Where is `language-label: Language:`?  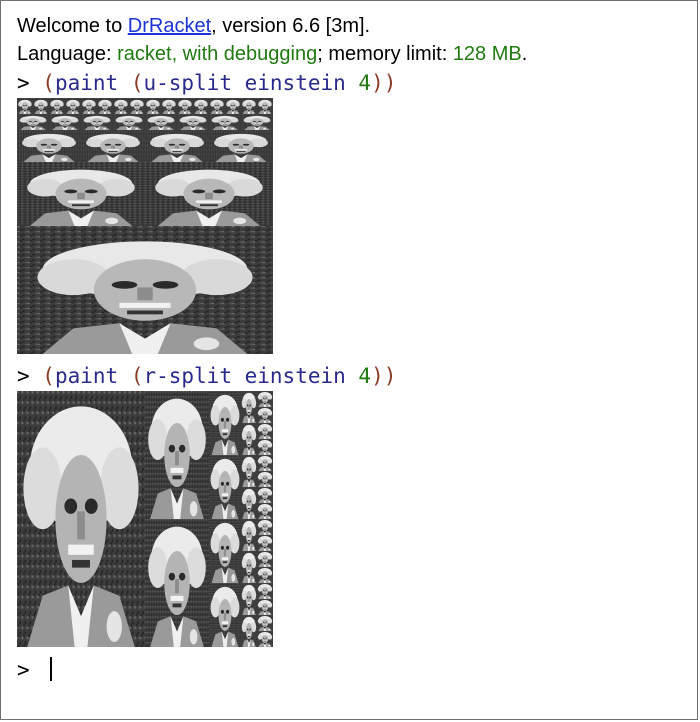 language-label: Language: is located at coordinates (67, 54).